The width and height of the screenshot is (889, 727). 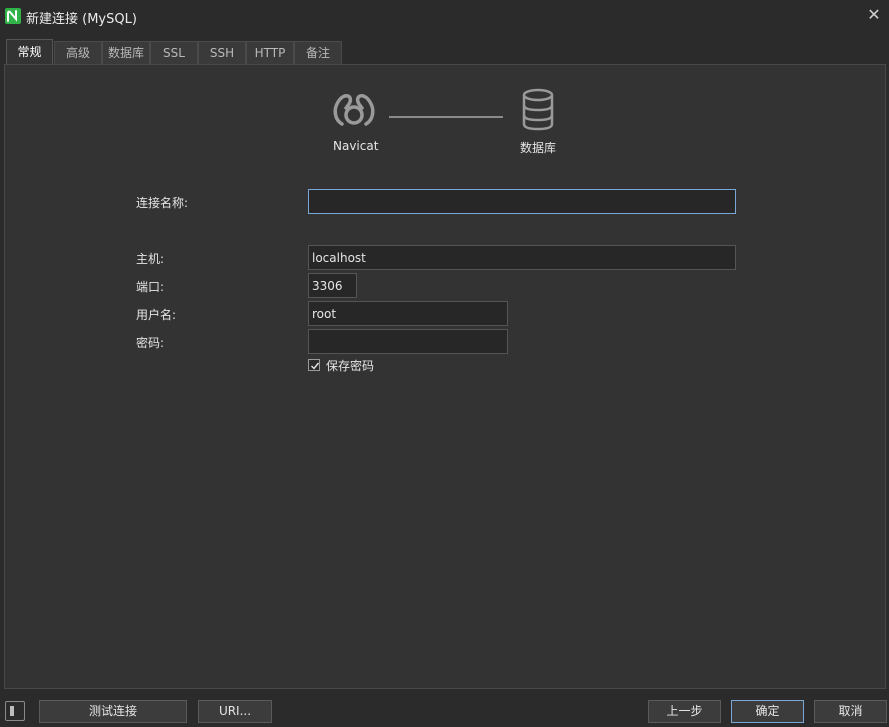 What do you see at coordinates (150, 343) in the screenshot?
I see `password-label: 密码:` at bounding box center [150, 343].